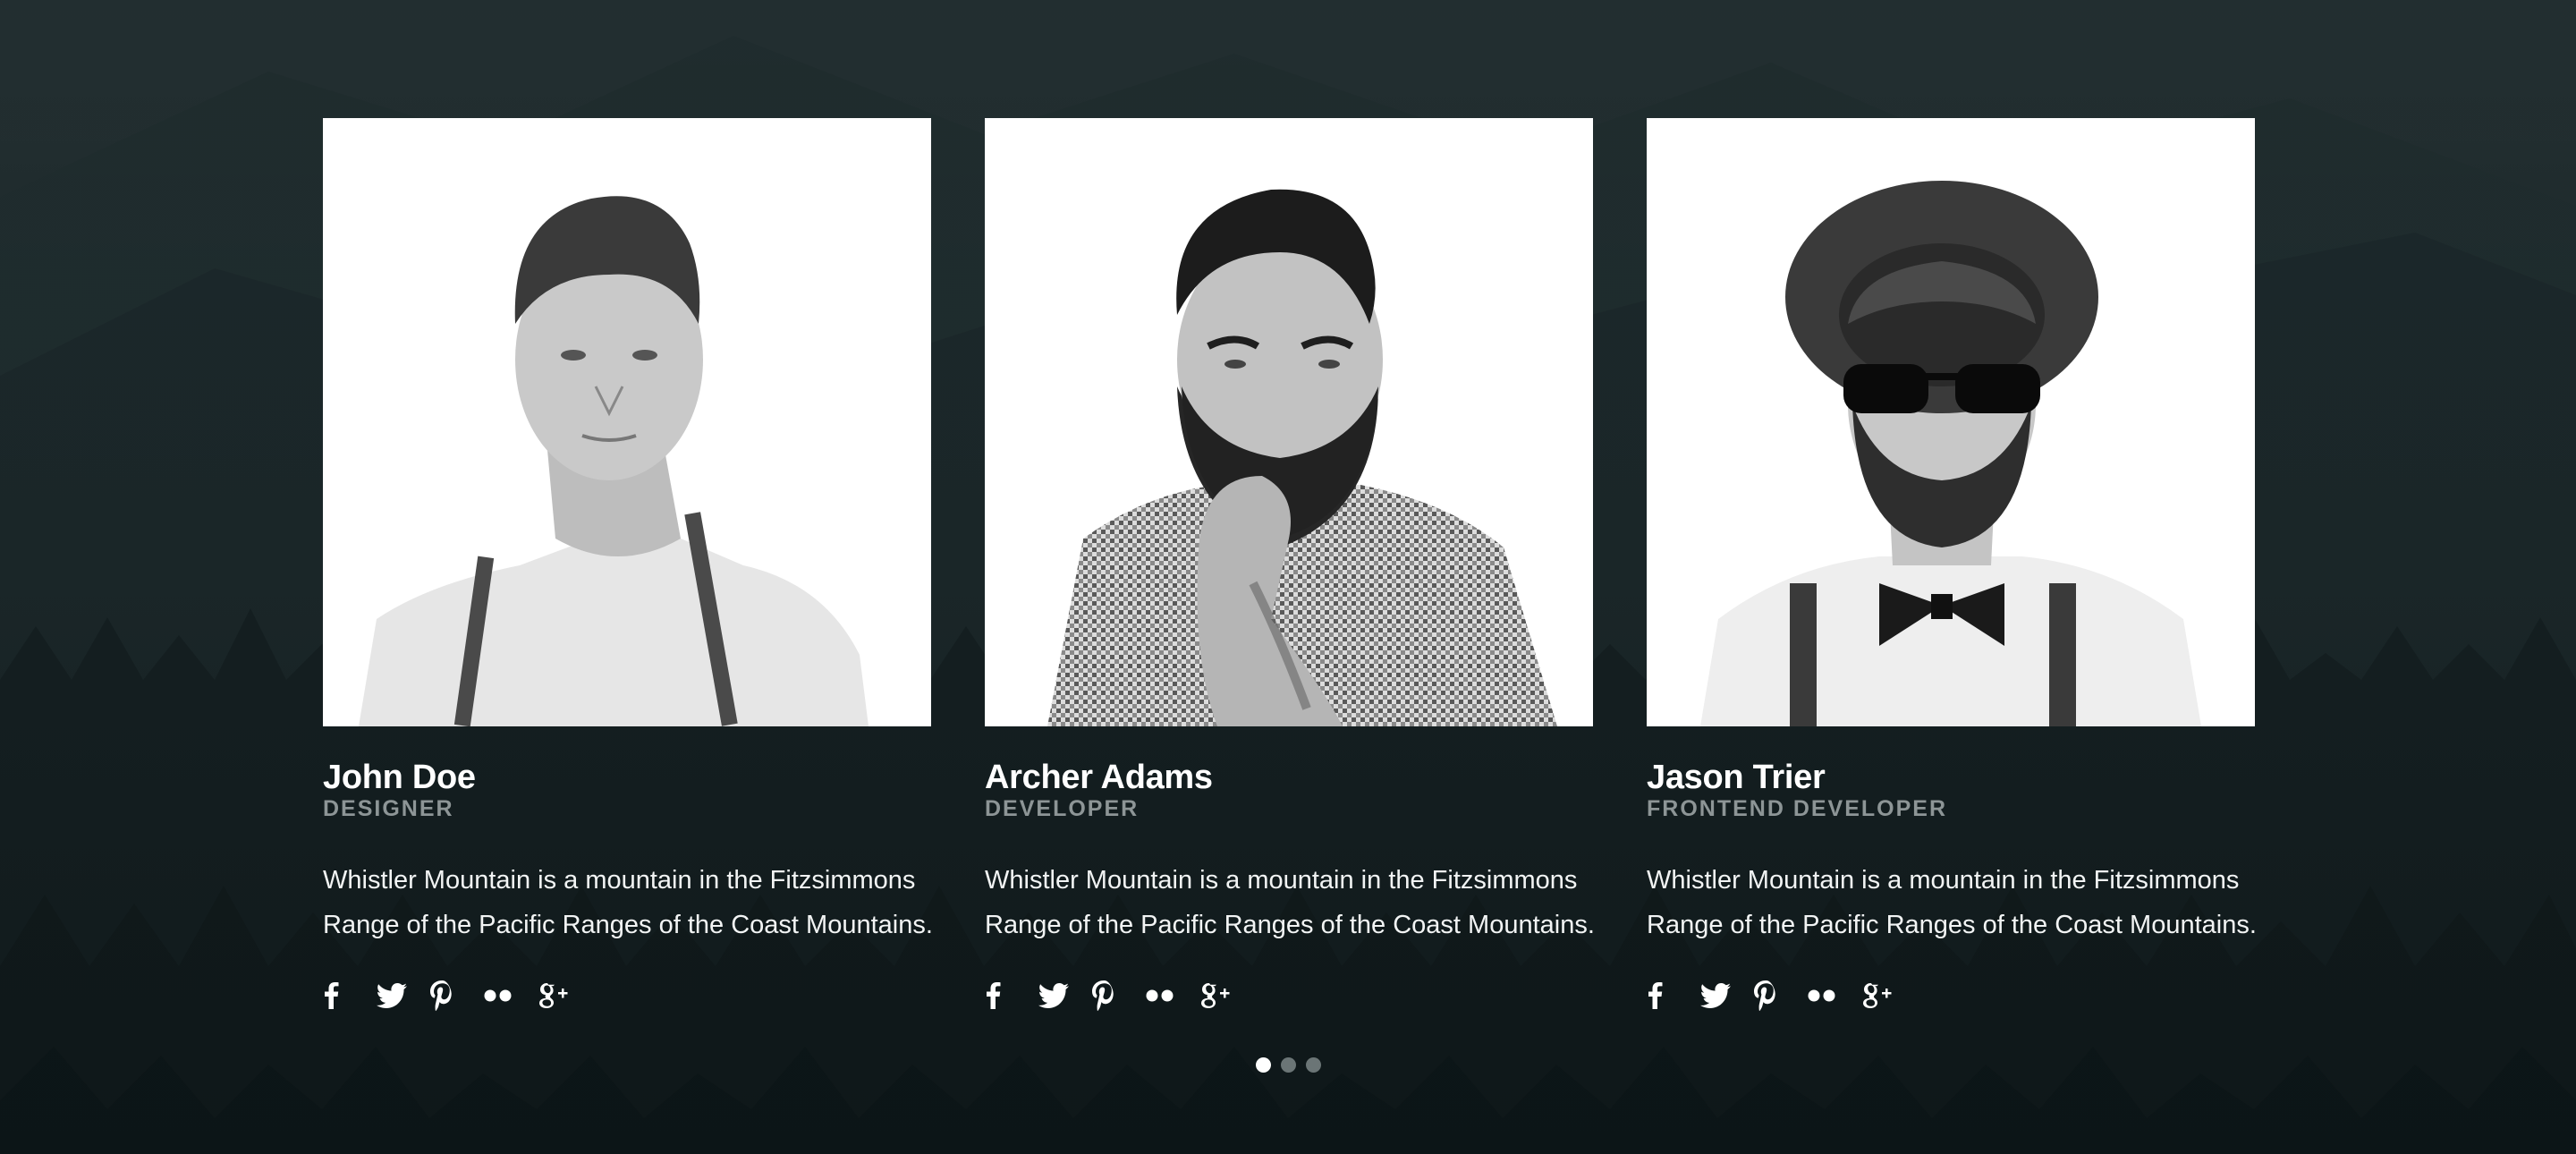  What do you see at coordinates (388, 808) in the screenshot?
I see `member-role: DESIGNER` at bounding box center [388, 808].